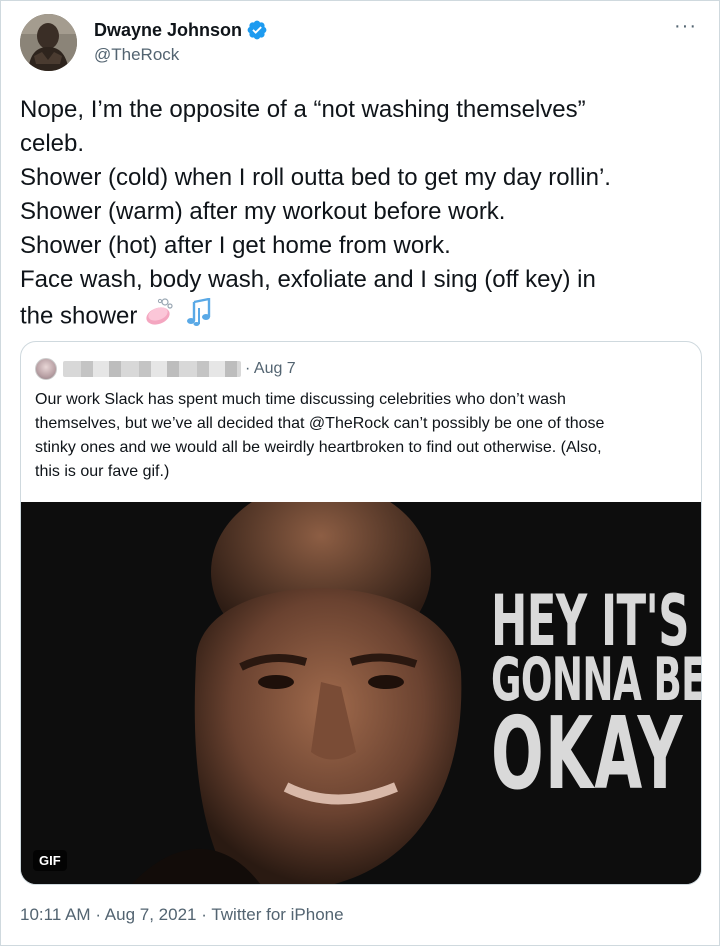 The image size is (720, 946). I want to click on avatar-image, so click(48, 42).